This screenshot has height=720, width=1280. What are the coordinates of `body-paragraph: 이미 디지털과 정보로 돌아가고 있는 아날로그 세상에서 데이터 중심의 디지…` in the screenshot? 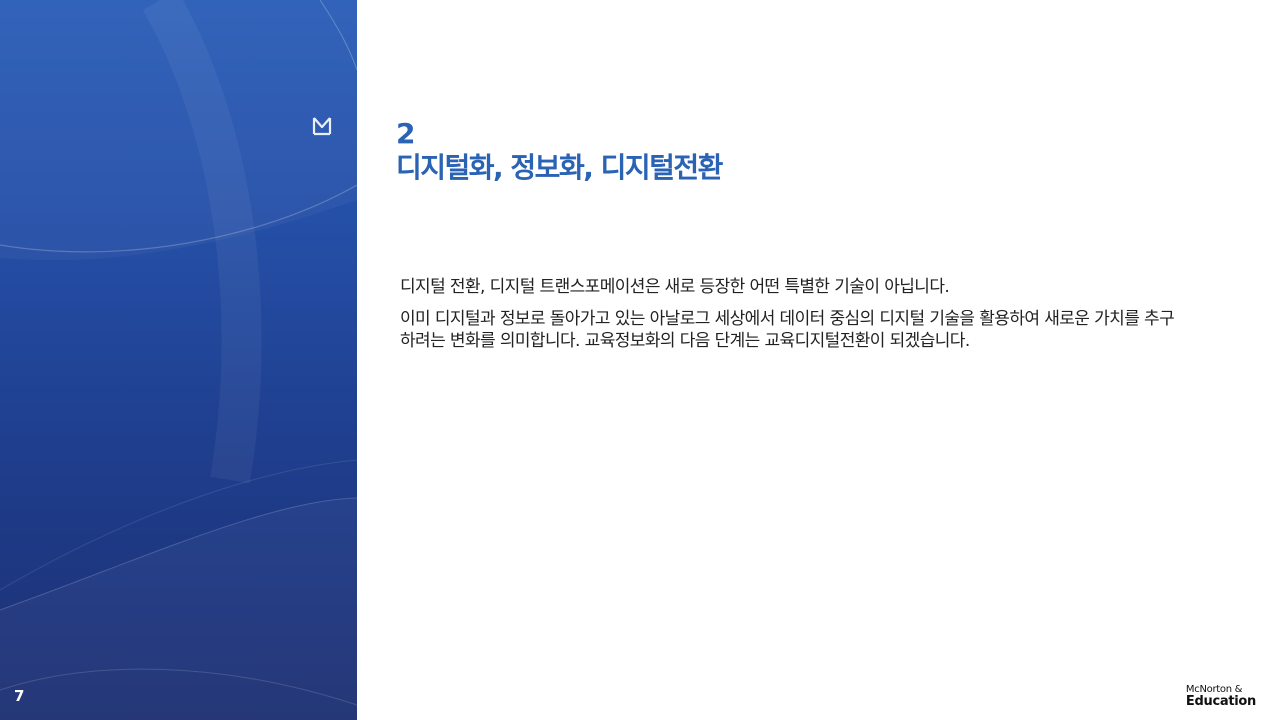 It's located at (787, 330).